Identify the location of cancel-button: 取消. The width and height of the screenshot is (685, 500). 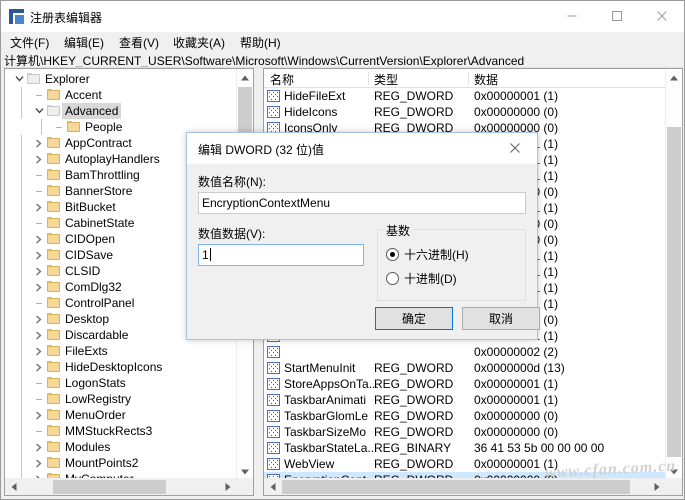
(501, 318).